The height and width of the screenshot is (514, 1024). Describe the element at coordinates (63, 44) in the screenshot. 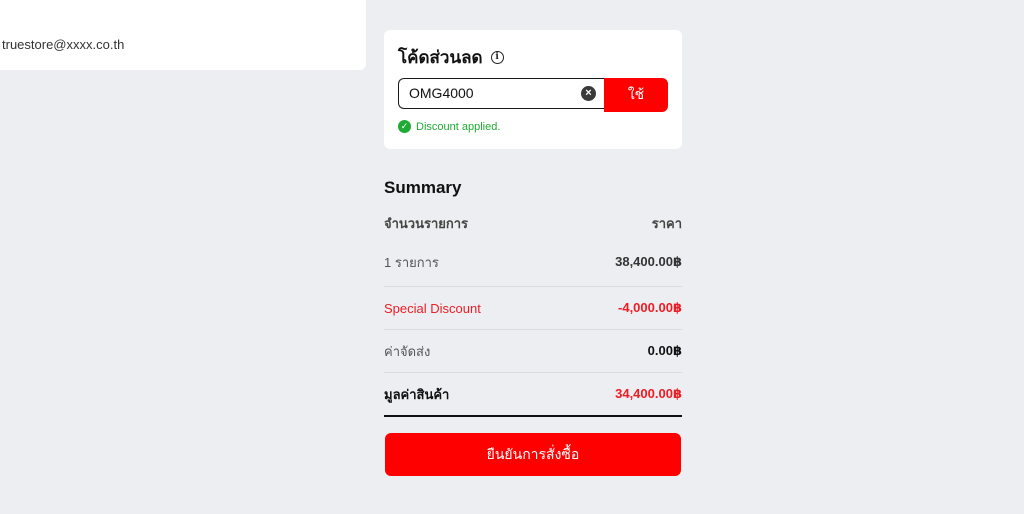

I see `account-email: truestore@xxxx.co.th` at that location.